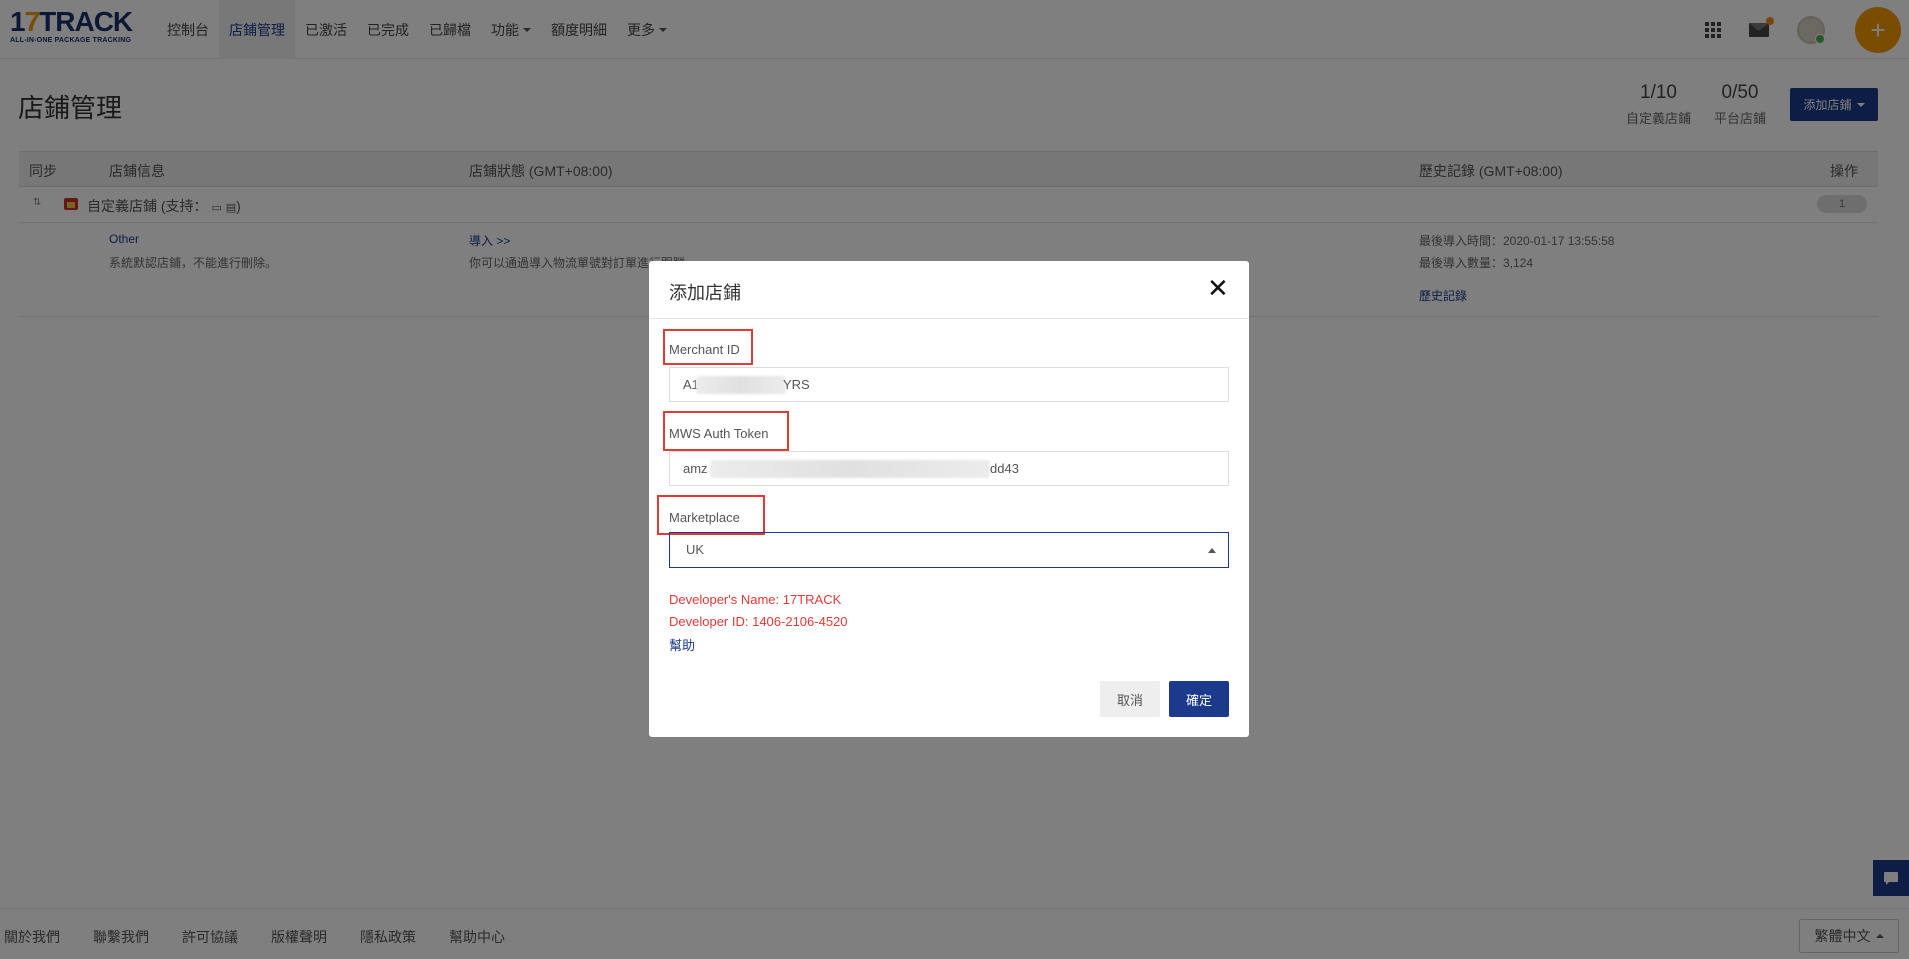 This screenshot has height=959, width=1909. Describe the element at coordinates (949, 384) in the screenshot. I see `merchant-id-input: A1 YRS` at that location.